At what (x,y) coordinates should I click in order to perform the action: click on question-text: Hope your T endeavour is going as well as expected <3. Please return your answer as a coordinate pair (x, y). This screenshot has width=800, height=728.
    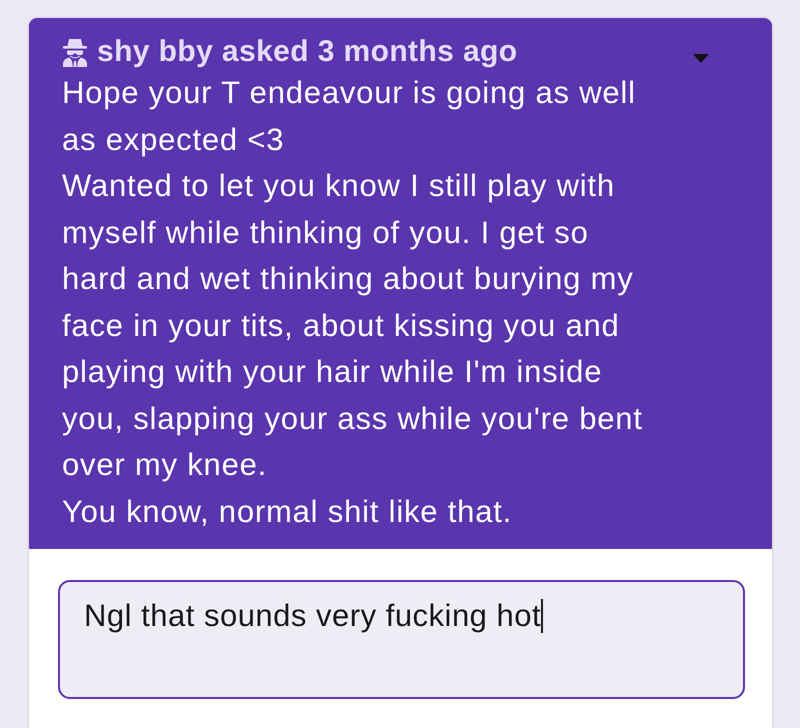
    Looking at the image, I should click on (349, 116).